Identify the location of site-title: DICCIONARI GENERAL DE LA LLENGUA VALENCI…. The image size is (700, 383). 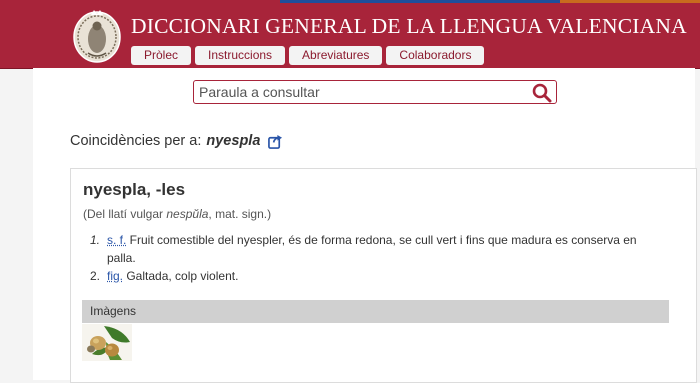
(409, 26).